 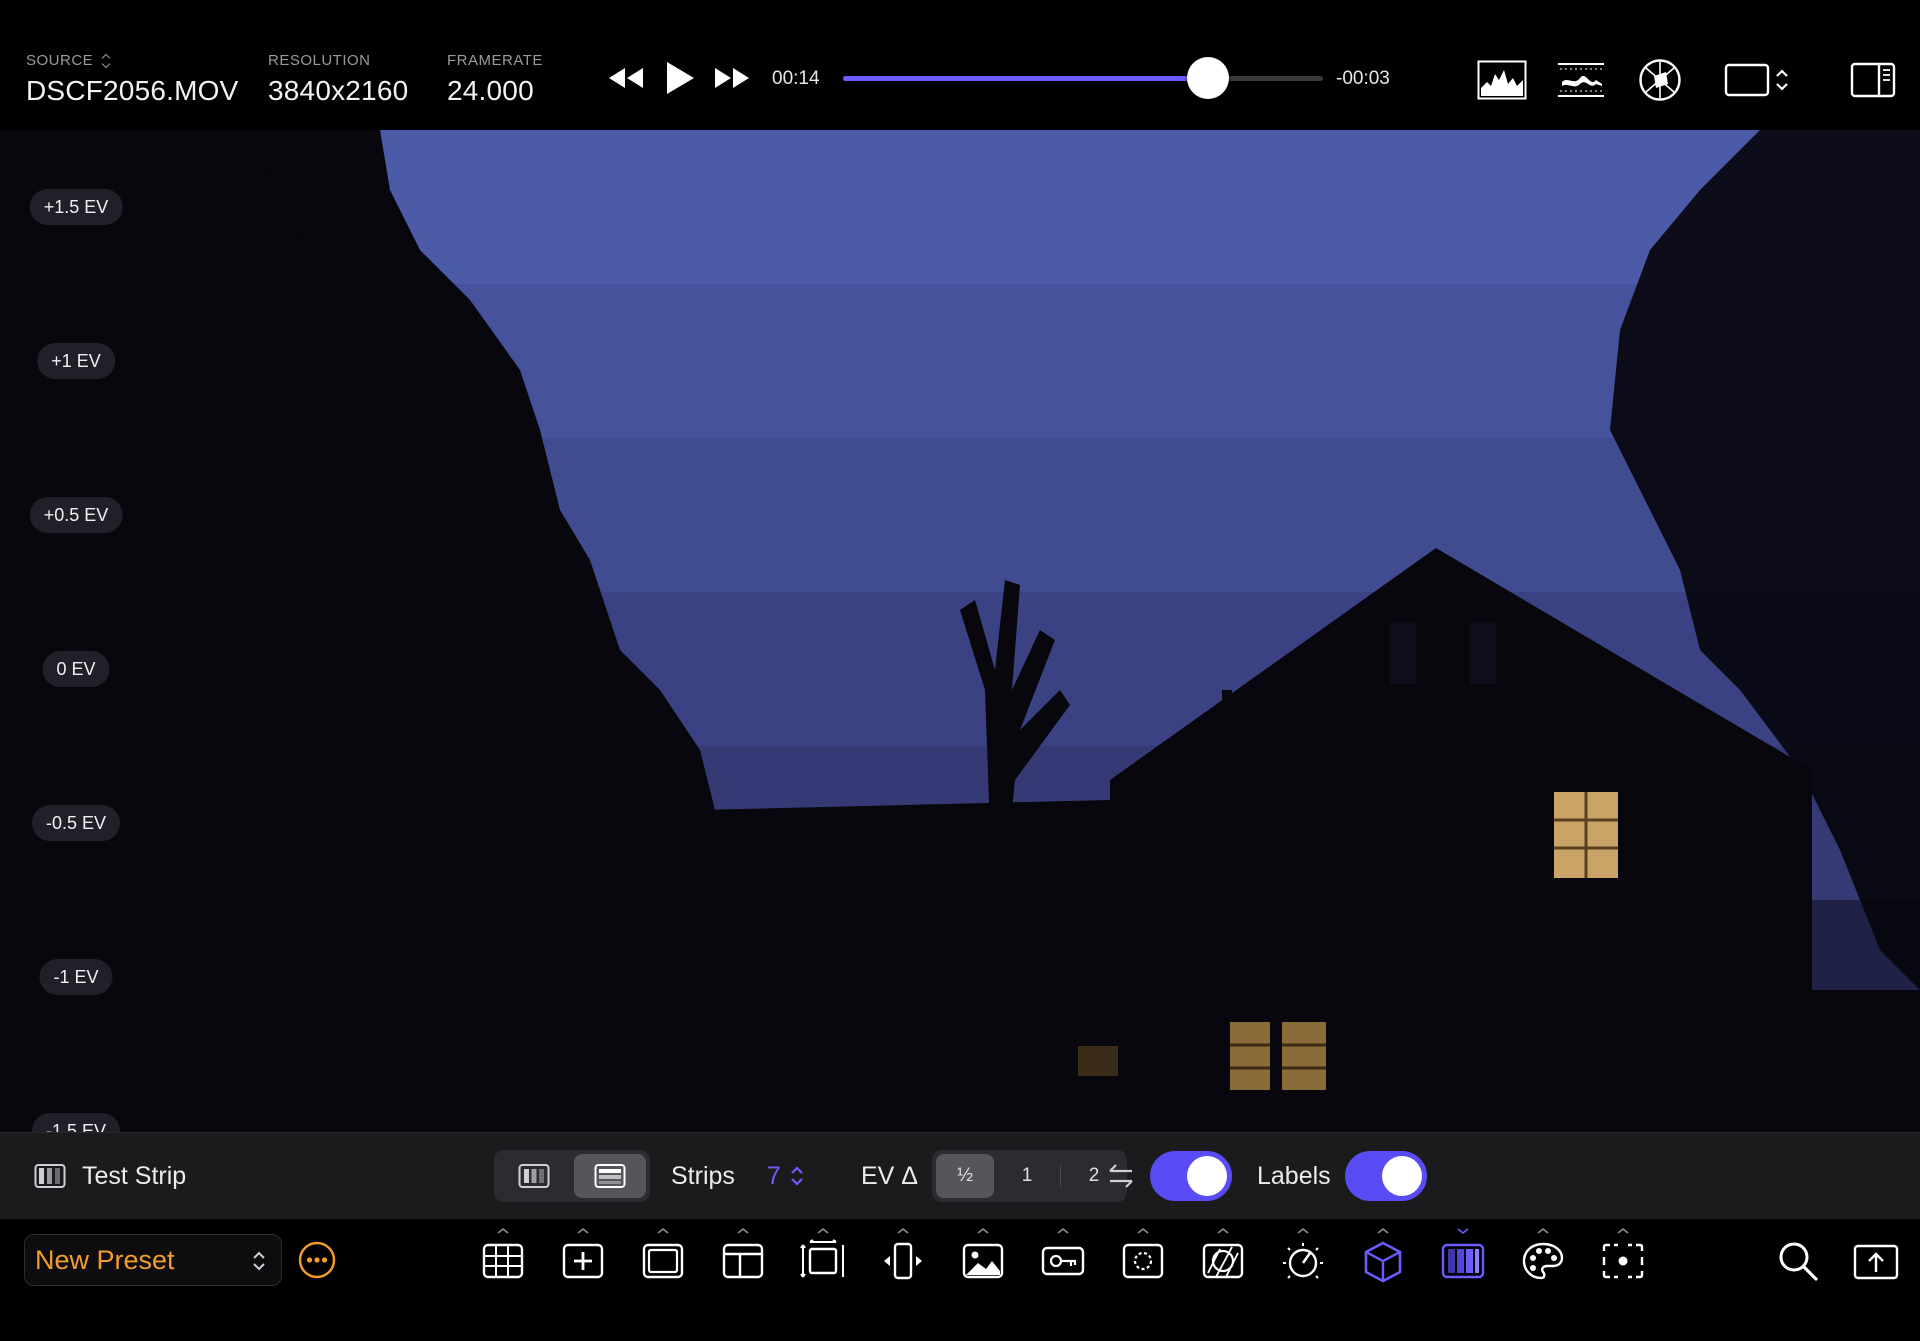 I want to click on horizontal-strips-icon, so click(x=610, y=1176).